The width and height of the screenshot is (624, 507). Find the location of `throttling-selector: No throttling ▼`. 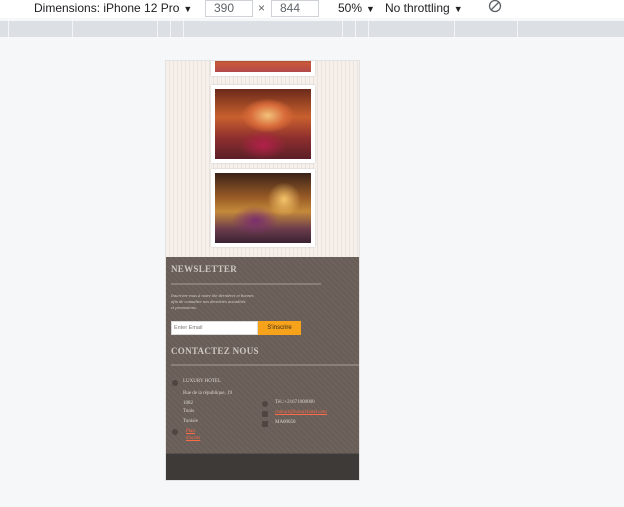

throttling-selector: No throttling ▼ is located at coordinates (424, 8).